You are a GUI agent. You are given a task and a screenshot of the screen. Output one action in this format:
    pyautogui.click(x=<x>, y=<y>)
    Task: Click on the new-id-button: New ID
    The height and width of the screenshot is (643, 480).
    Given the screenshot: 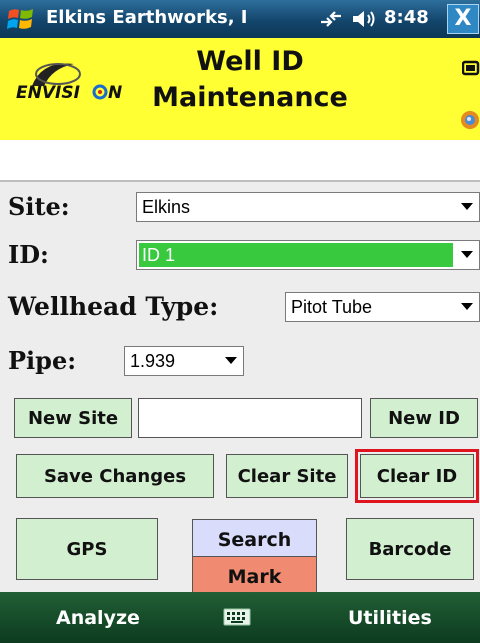 What is the action you would take?
    pyautogui.click(x=424, y=418)
    